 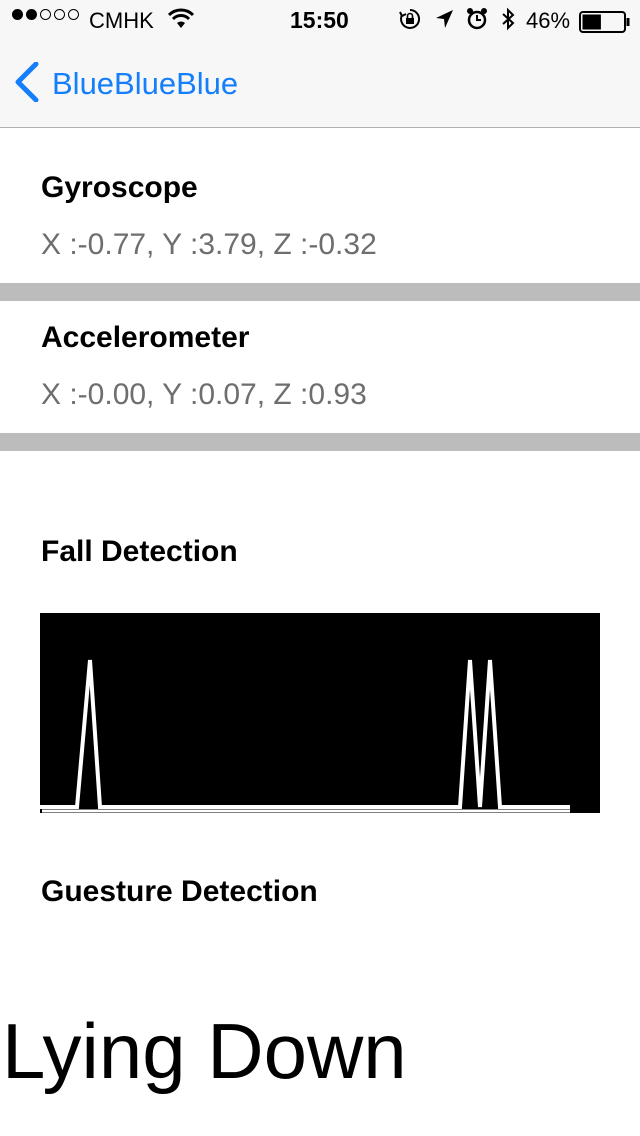 I want to click on fall-signal-line, so click(x=305, y=734).